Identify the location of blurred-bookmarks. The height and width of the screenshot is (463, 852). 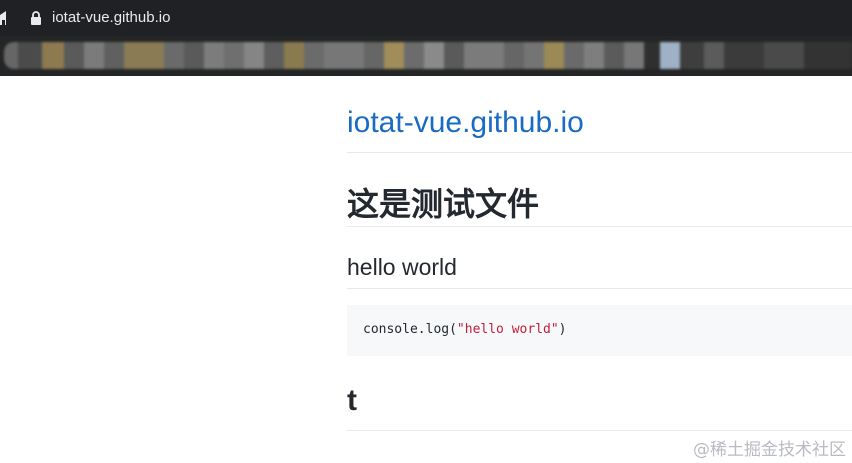
(428, 55).